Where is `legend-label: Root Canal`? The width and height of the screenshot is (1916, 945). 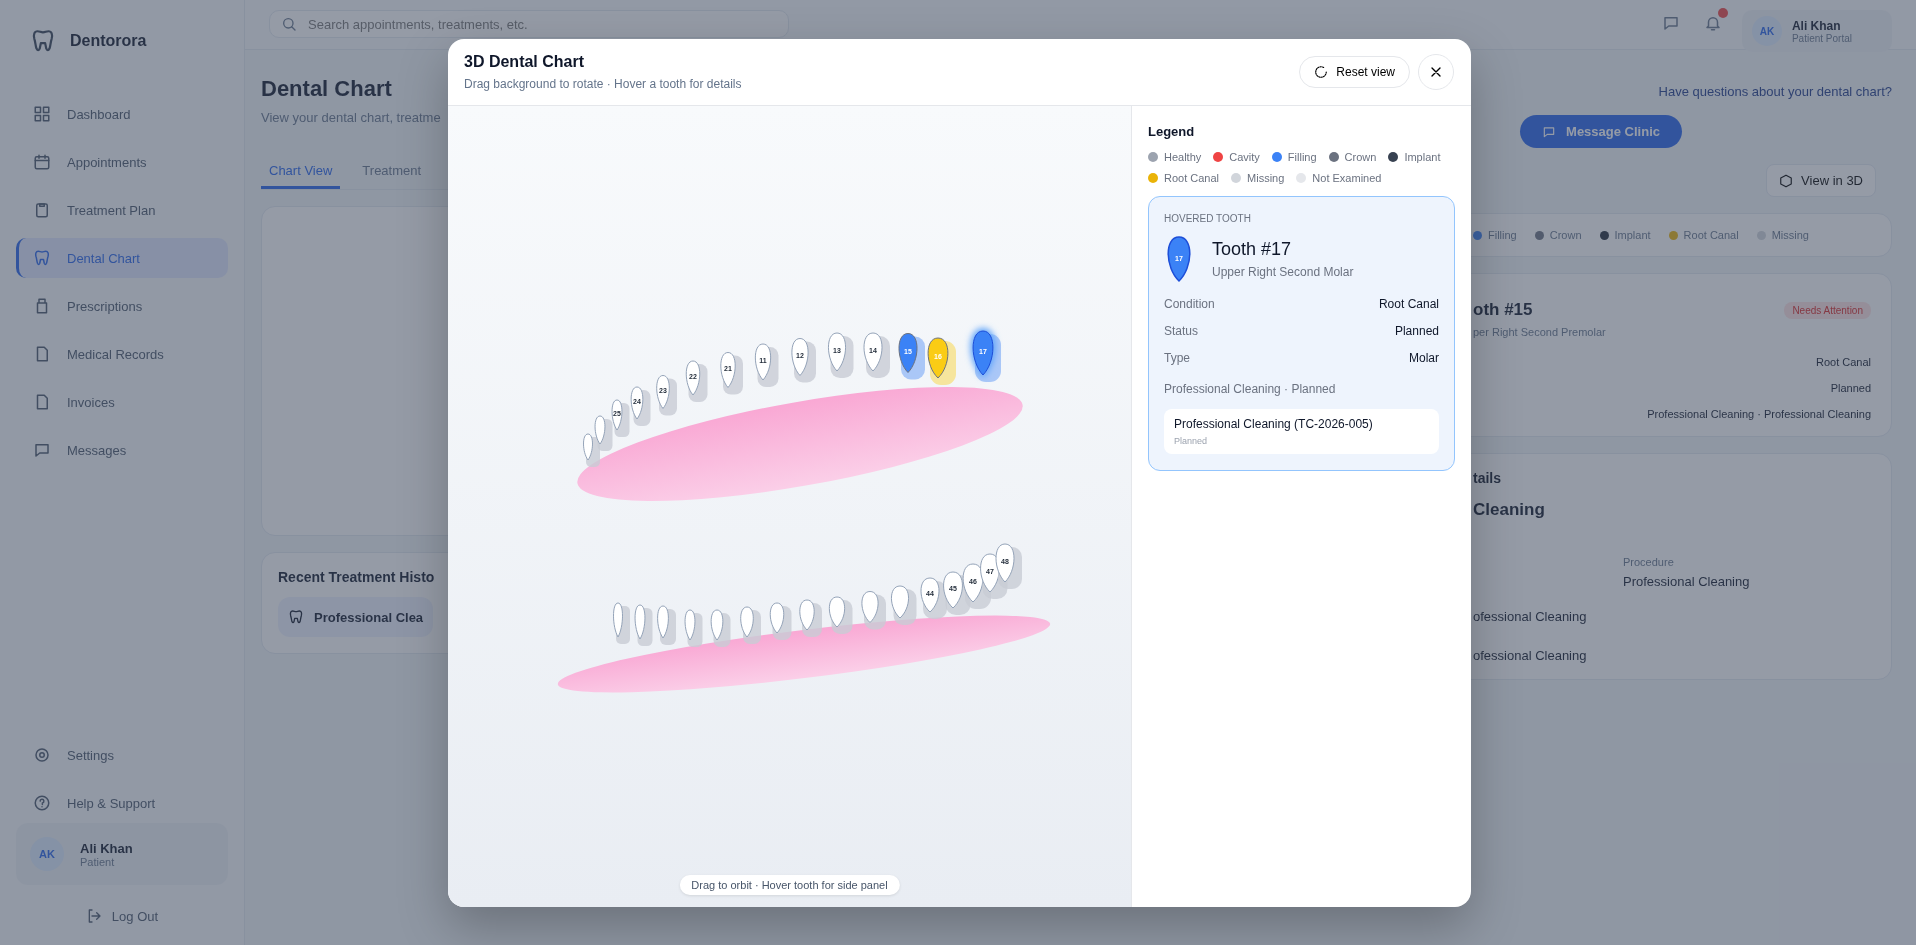
legend-label: Root Canal is located at coordinates (1192, 178).